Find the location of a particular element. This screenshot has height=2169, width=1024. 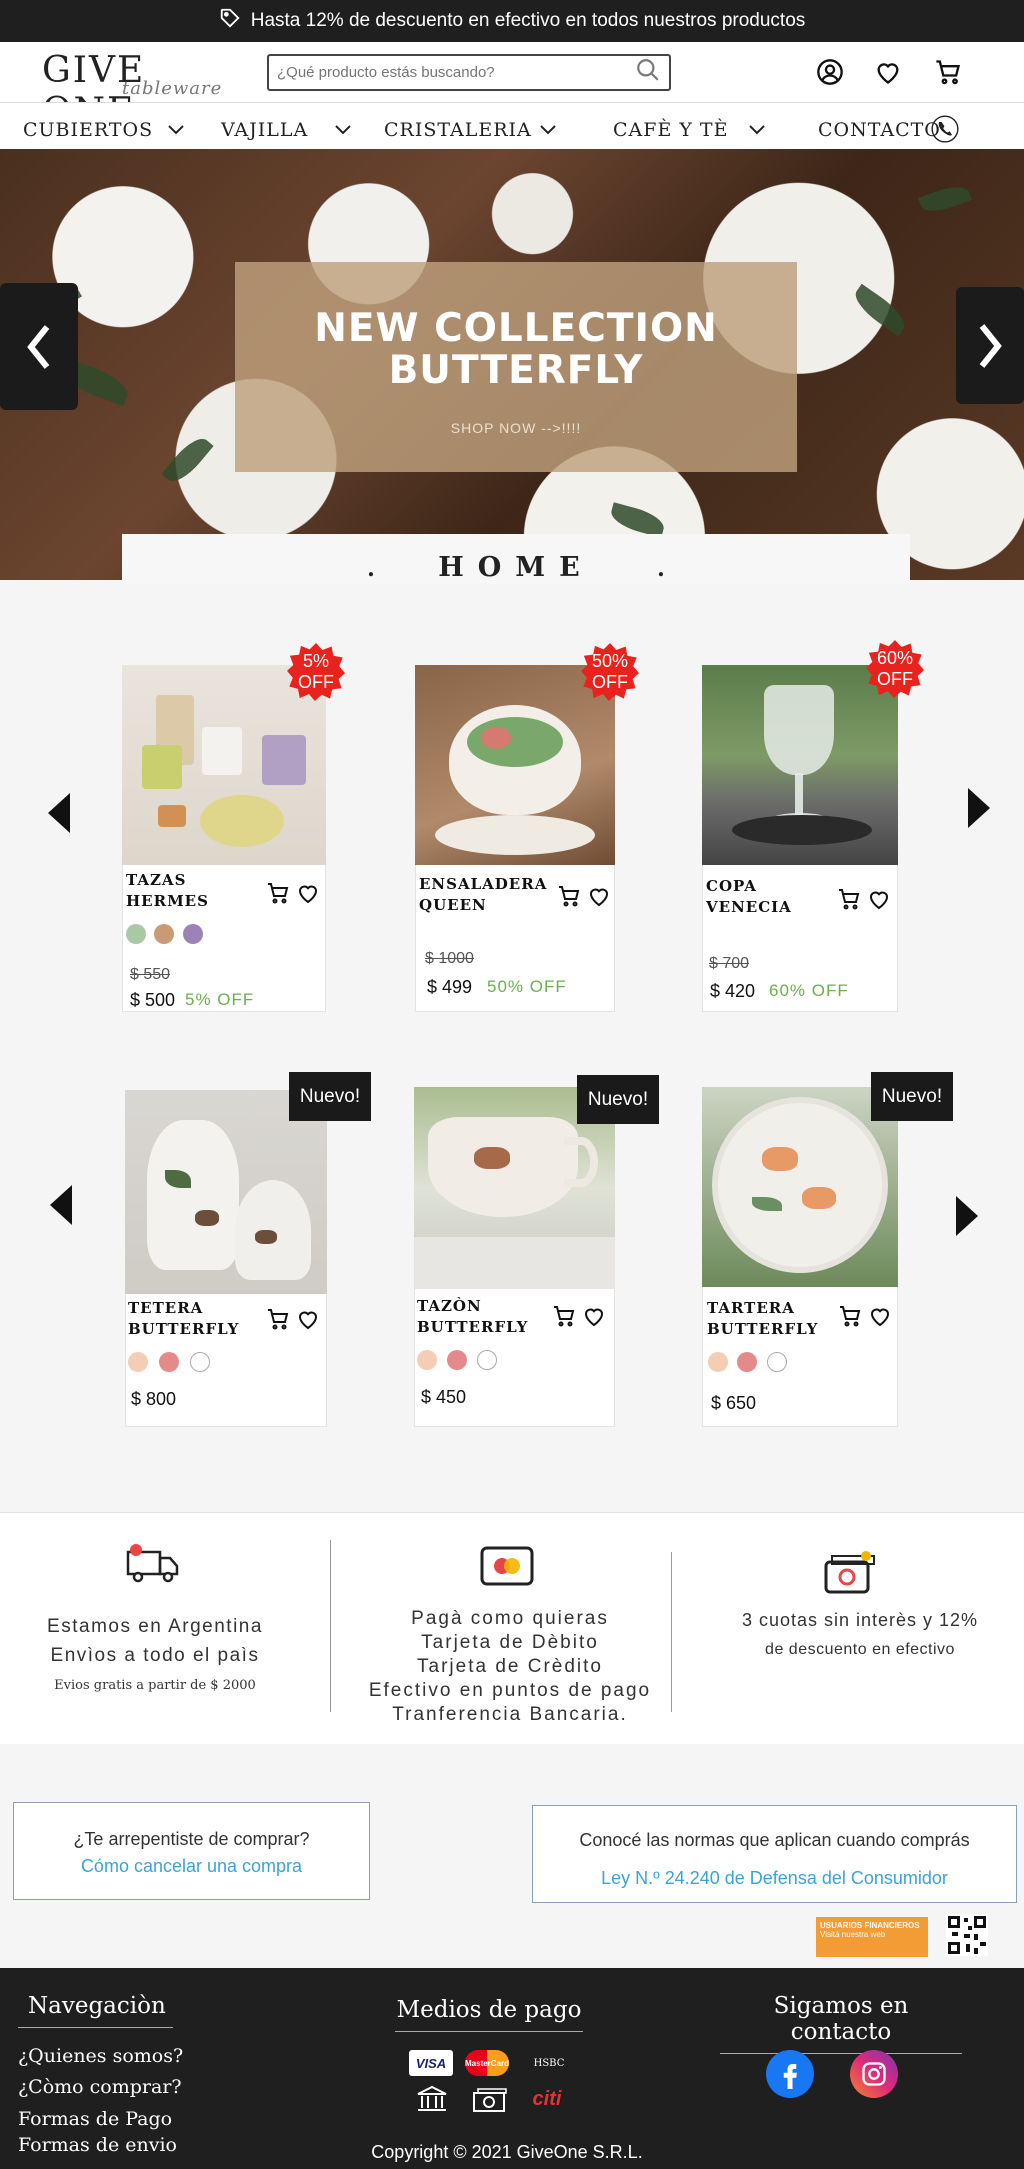

hsbc-logo: HSBC is located at coordinates (549, 2063).